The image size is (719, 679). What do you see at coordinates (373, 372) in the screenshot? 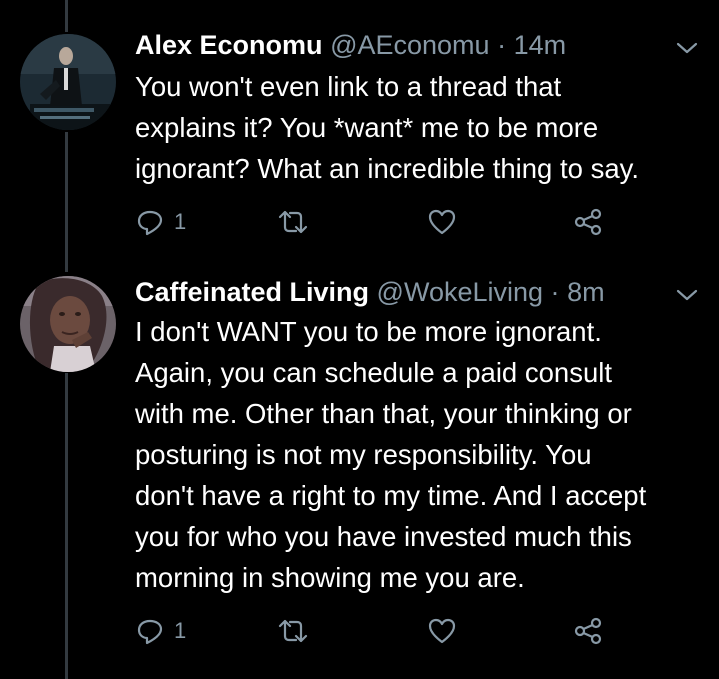
I see `tweet-text-line: Again, you can schedule a paid consult` at bounding box center [373, 372].